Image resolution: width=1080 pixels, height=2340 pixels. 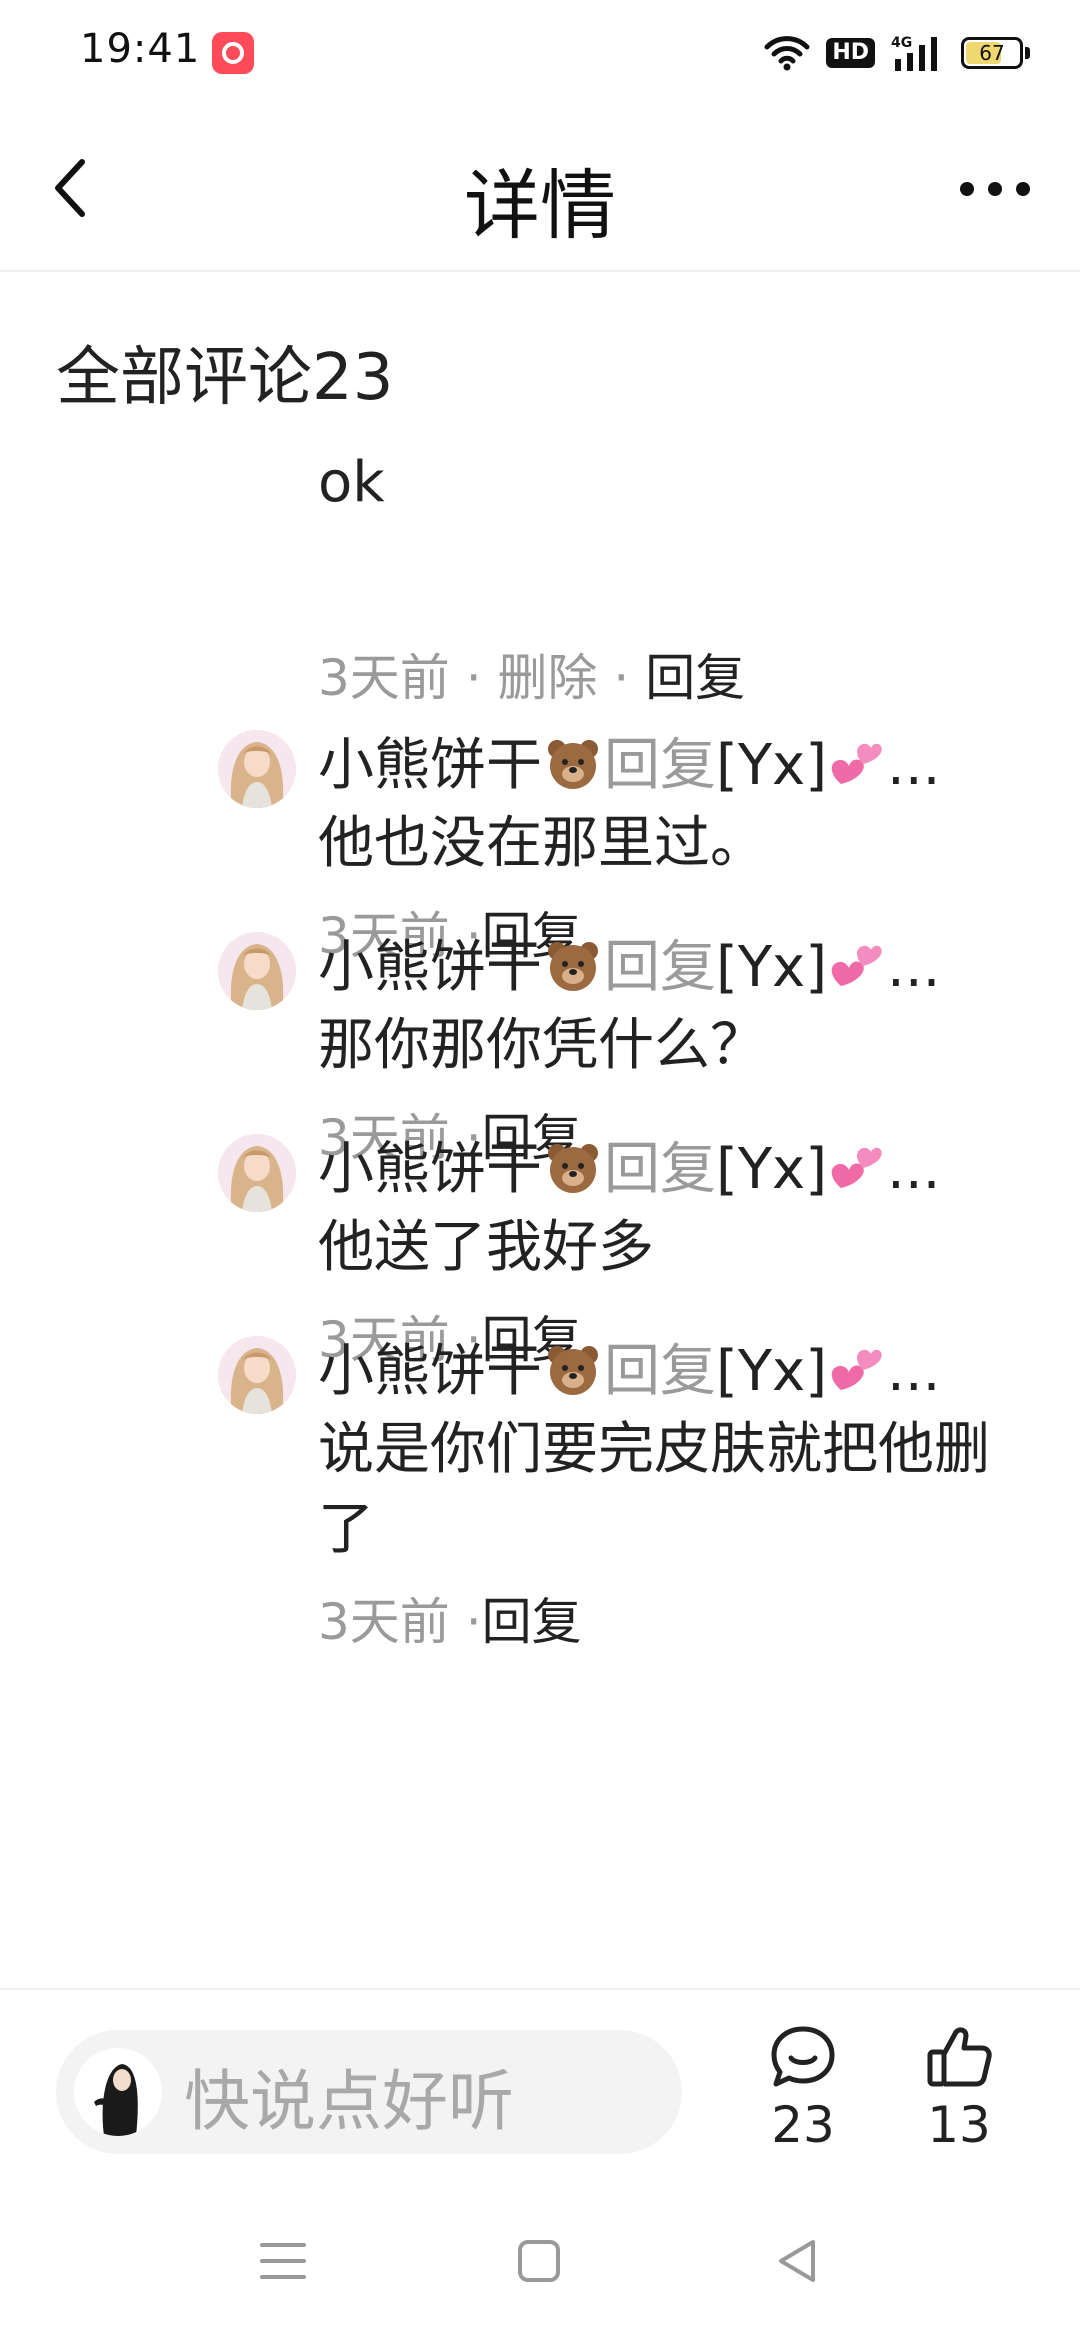 I want to click on input-placeholder: 快说点好听, so click(x=349, y=2101).